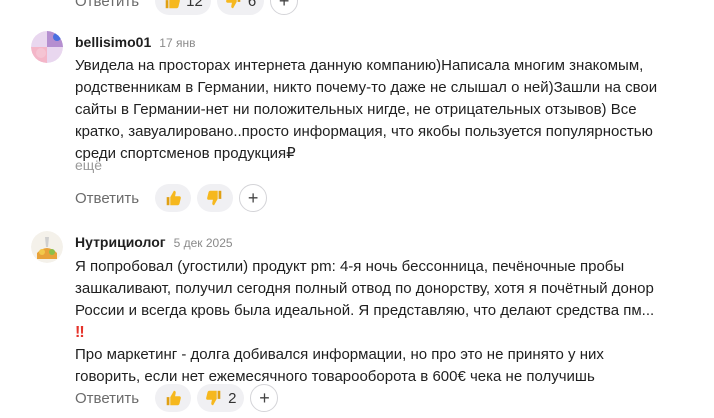  I want to click on comment-line: среди спортсменов продукция₽, so click(185, 153).